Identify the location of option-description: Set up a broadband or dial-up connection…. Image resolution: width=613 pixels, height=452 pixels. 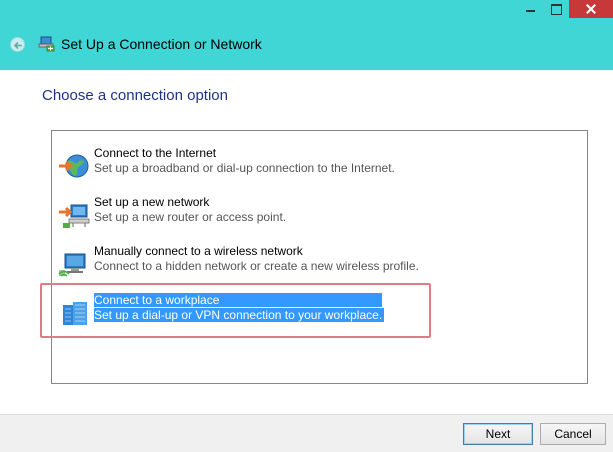
(244, 168).